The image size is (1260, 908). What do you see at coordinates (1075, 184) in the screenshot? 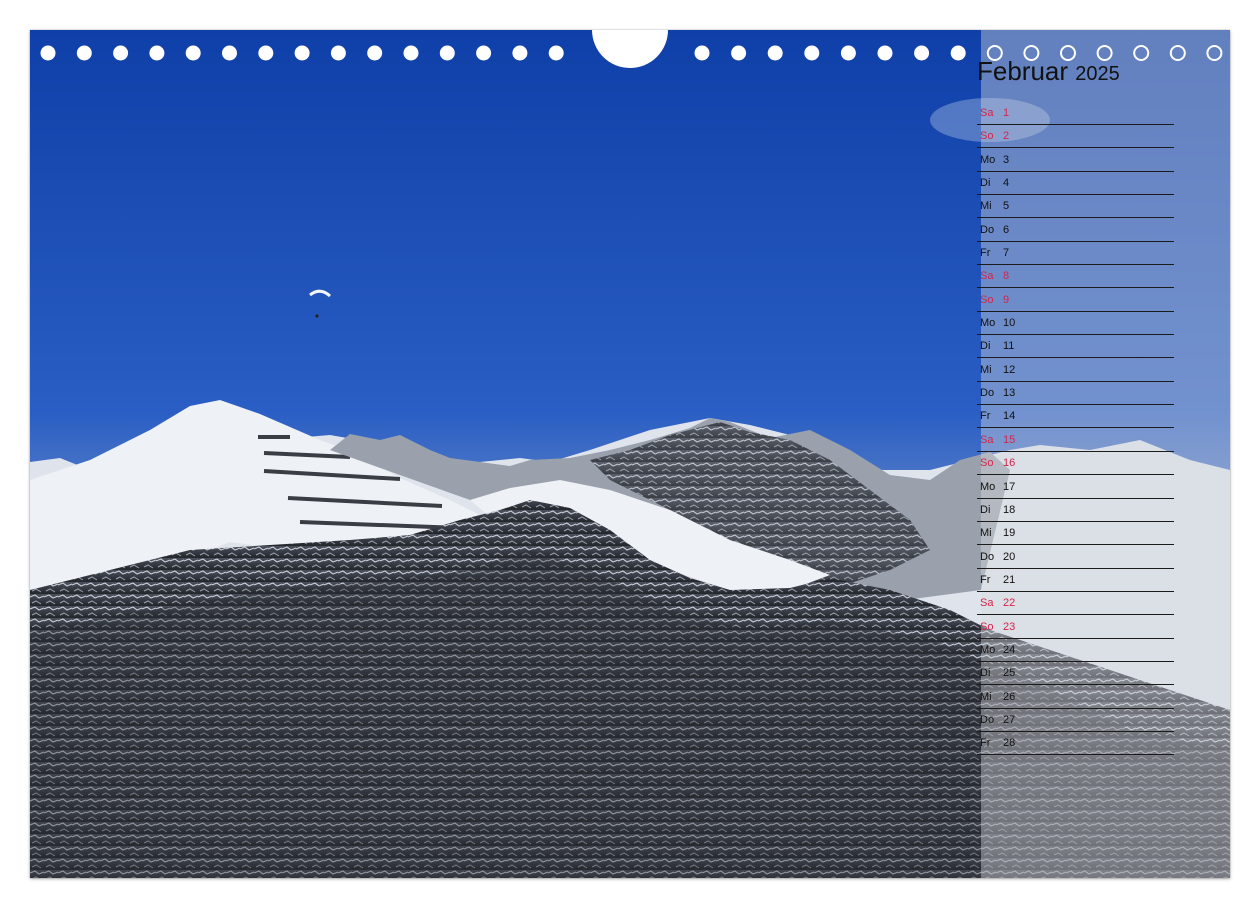
I see `day-row: Di 4` at bounding box center [1075, 184].